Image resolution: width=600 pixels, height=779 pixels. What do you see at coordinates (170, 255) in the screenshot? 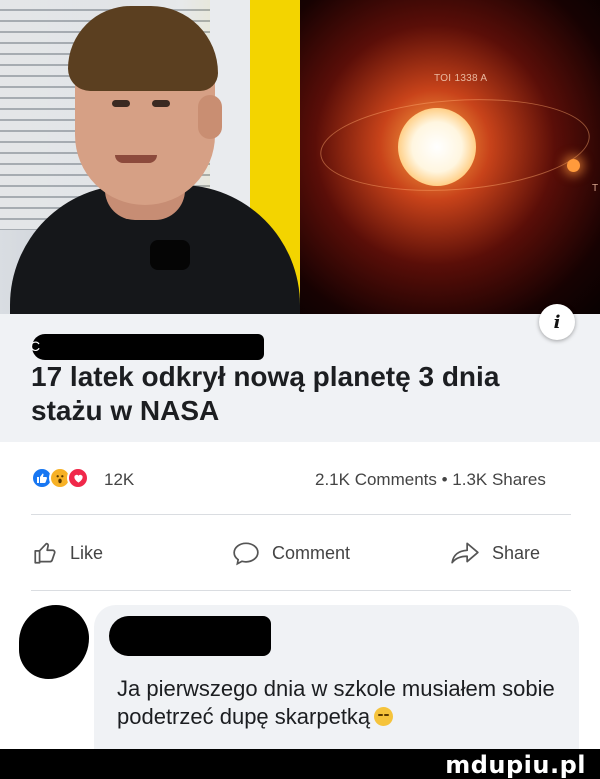
I see `lavalier-mic` at bounding box center [170, 255].